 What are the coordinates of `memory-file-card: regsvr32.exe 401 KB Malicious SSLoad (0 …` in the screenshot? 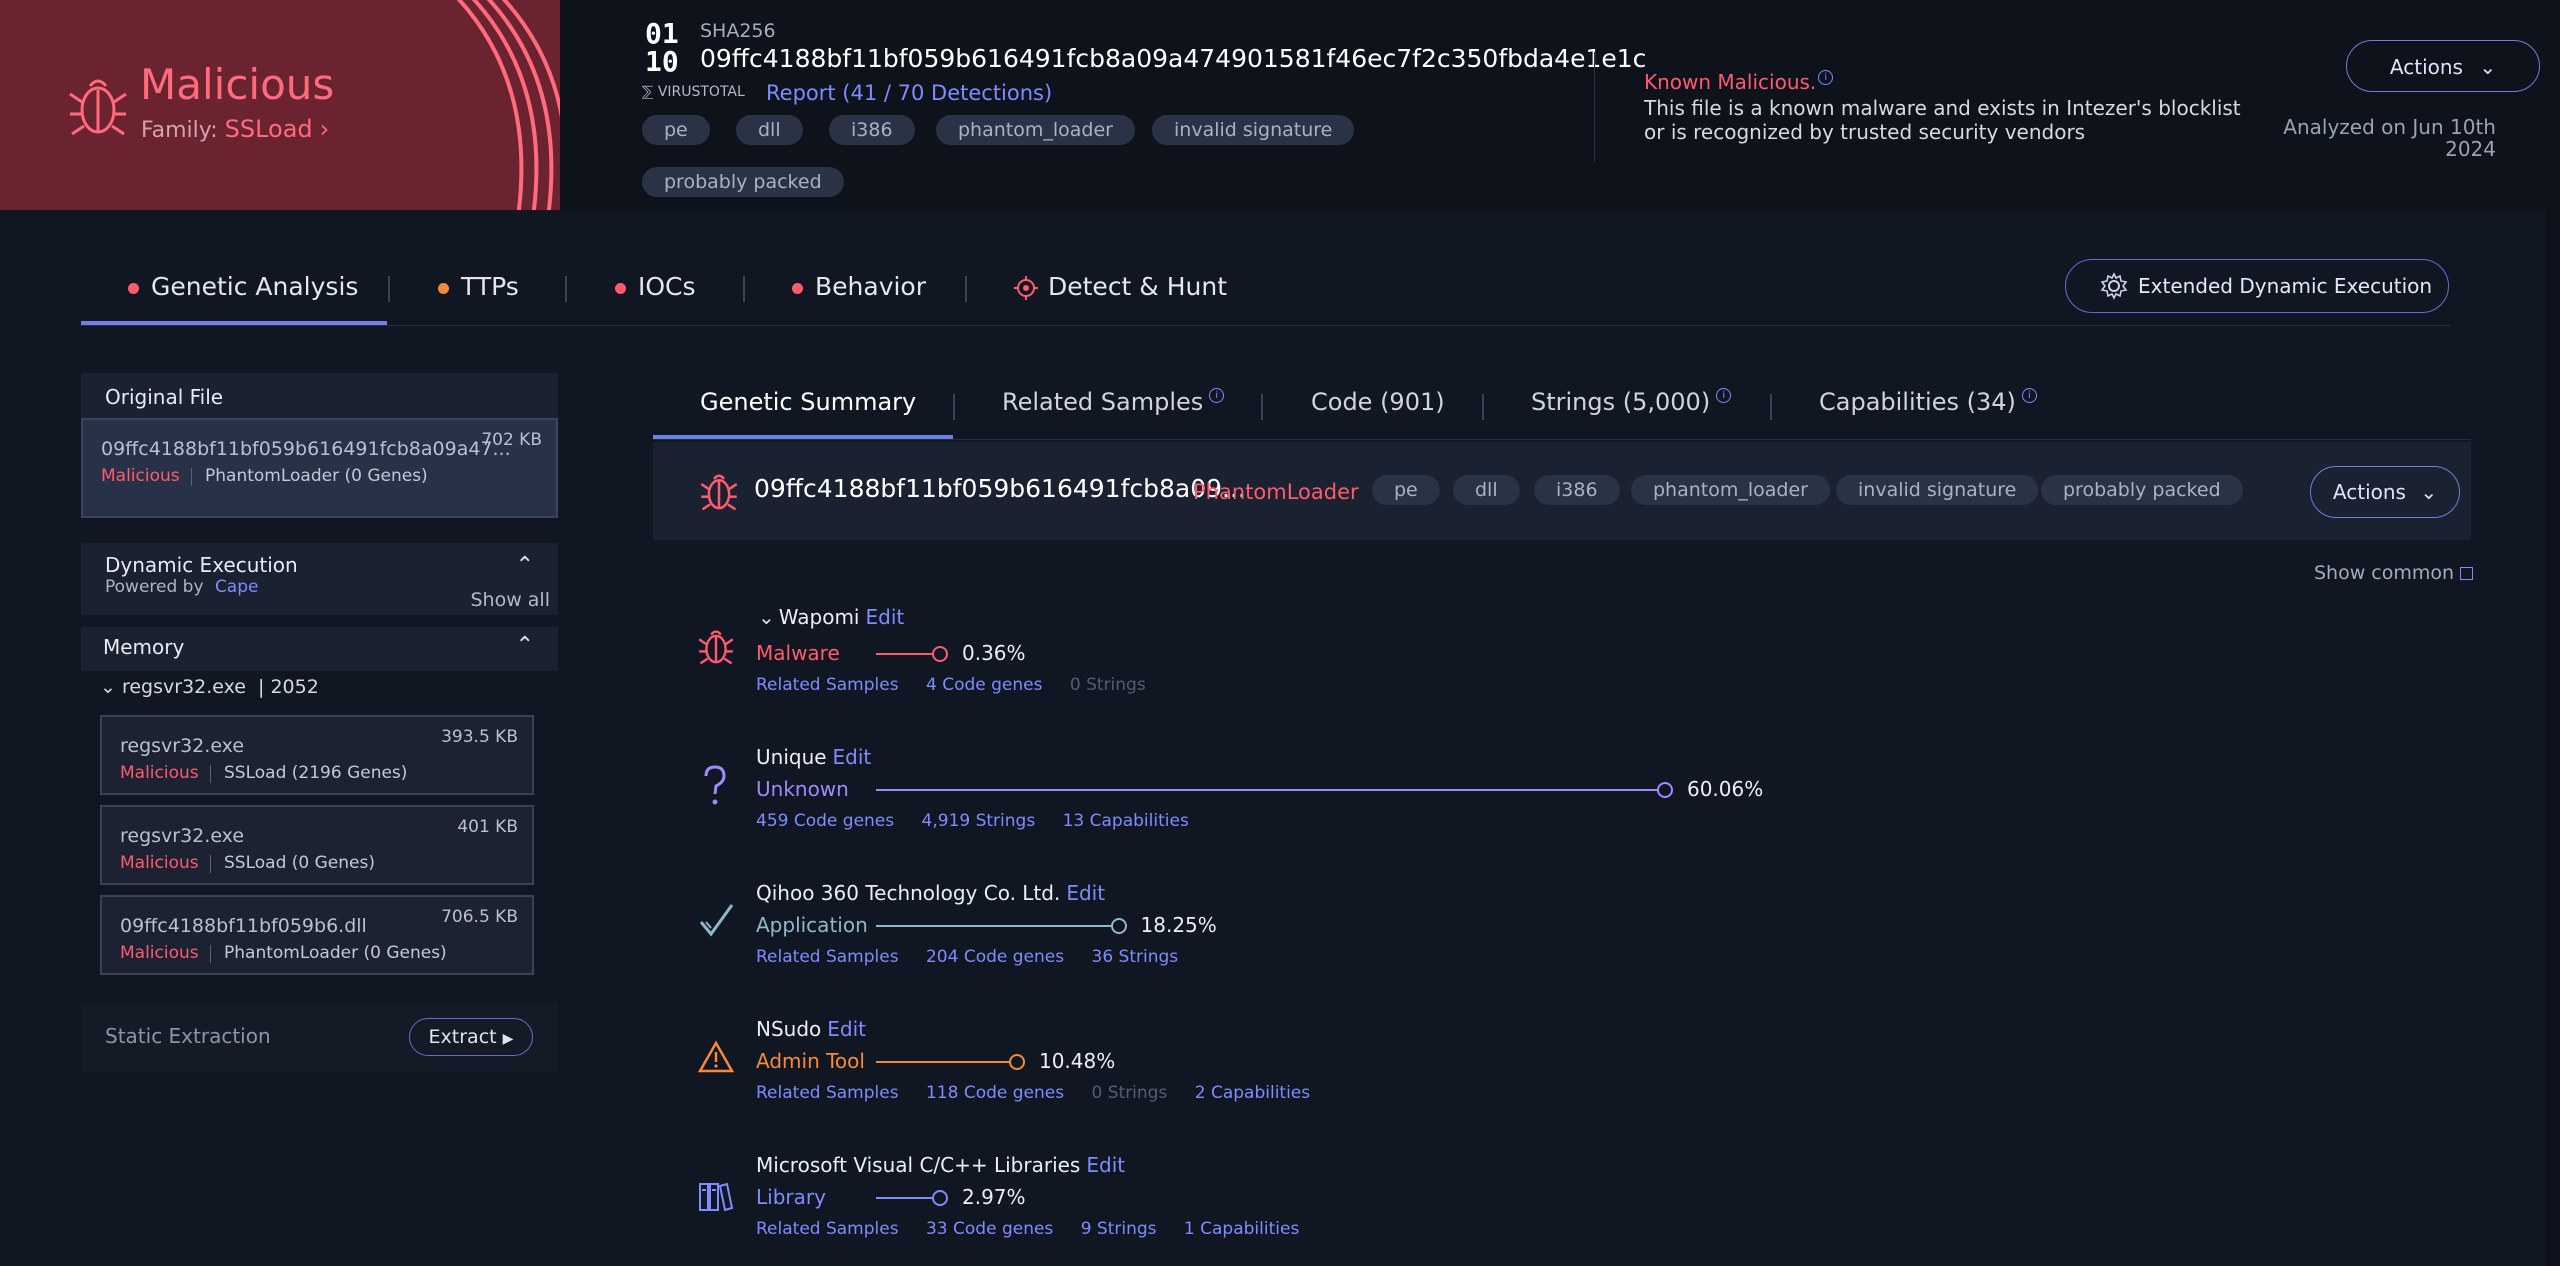 It's located at (317, 845).